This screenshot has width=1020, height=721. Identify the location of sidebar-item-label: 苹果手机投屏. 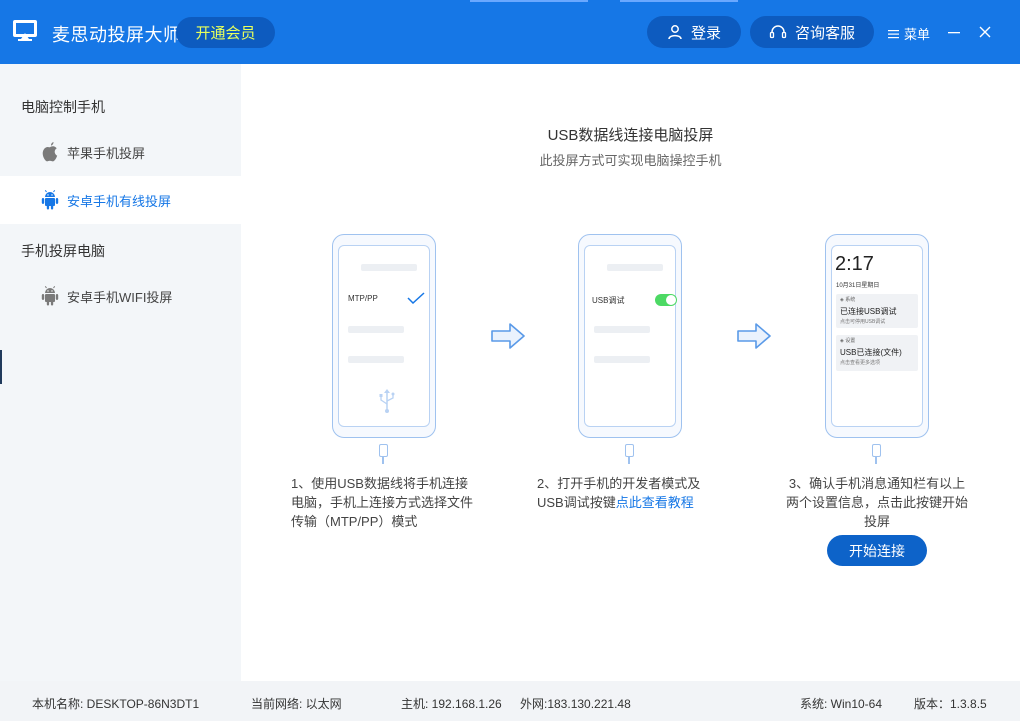
(106, 153).